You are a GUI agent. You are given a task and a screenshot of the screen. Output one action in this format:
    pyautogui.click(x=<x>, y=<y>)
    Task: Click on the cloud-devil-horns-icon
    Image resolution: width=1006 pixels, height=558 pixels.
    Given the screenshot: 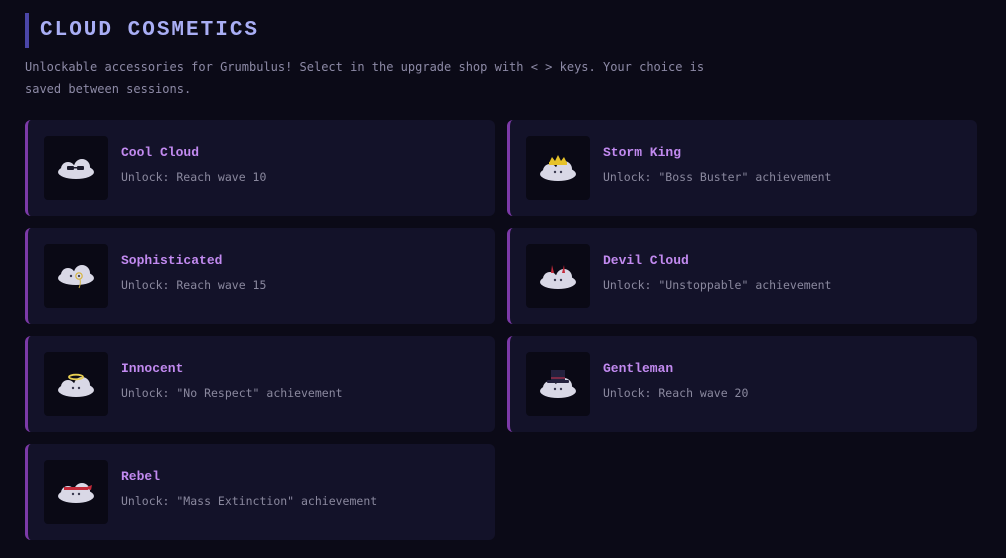 What is the action you would take?
    pyautogui.click(x=558, y=277)
    